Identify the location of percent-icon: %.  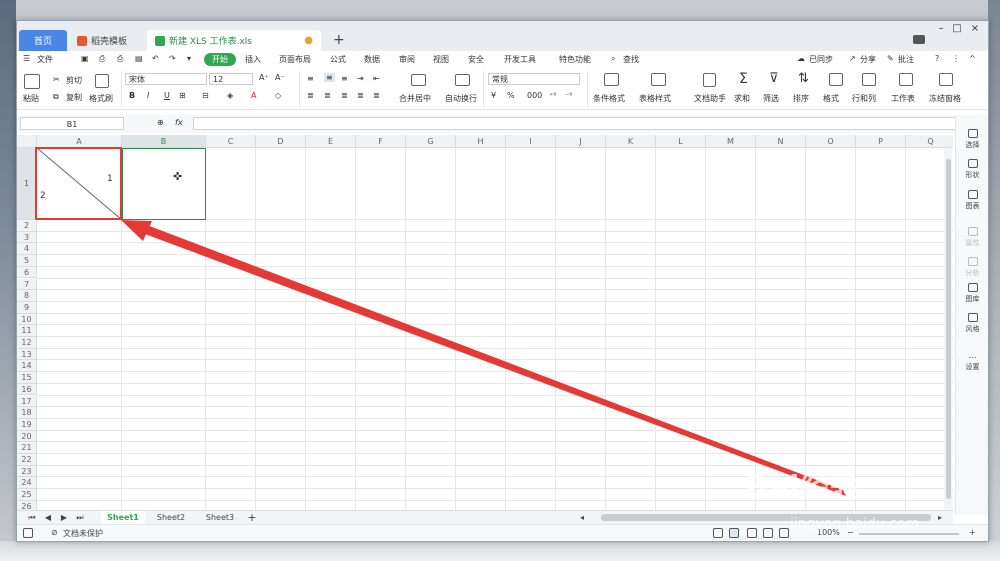
(511, 95).